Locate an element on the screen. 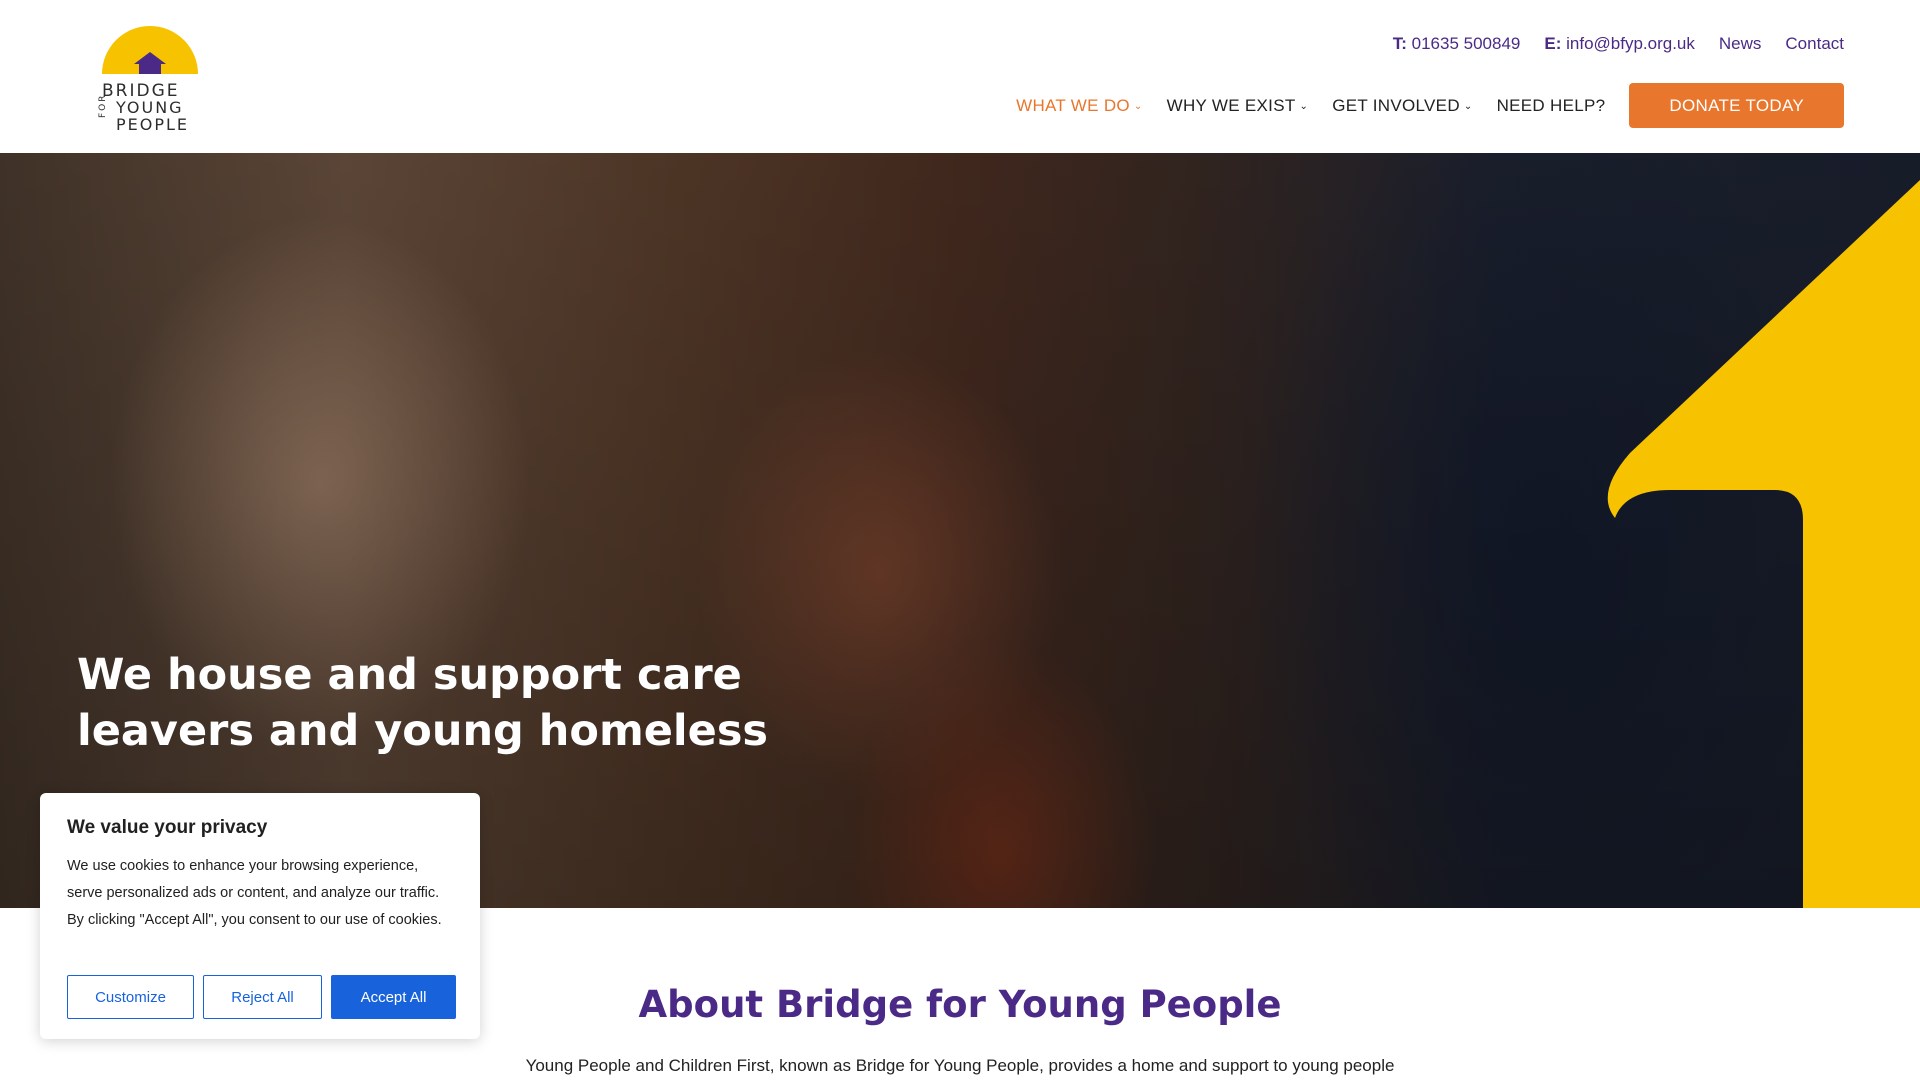 This screenshot has width=1920, height=1080. house-icon is located at coordinates (150, 63).